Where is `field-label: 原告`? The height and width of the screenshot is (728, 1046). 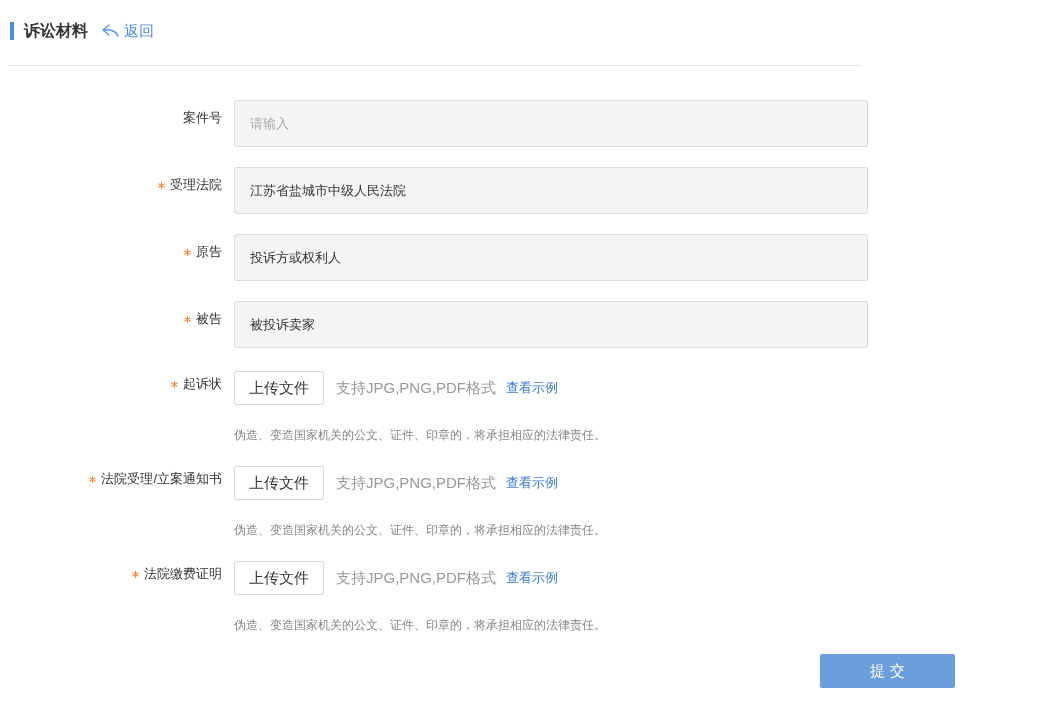 field-label: 原告 is located at coordinates (209, 252).